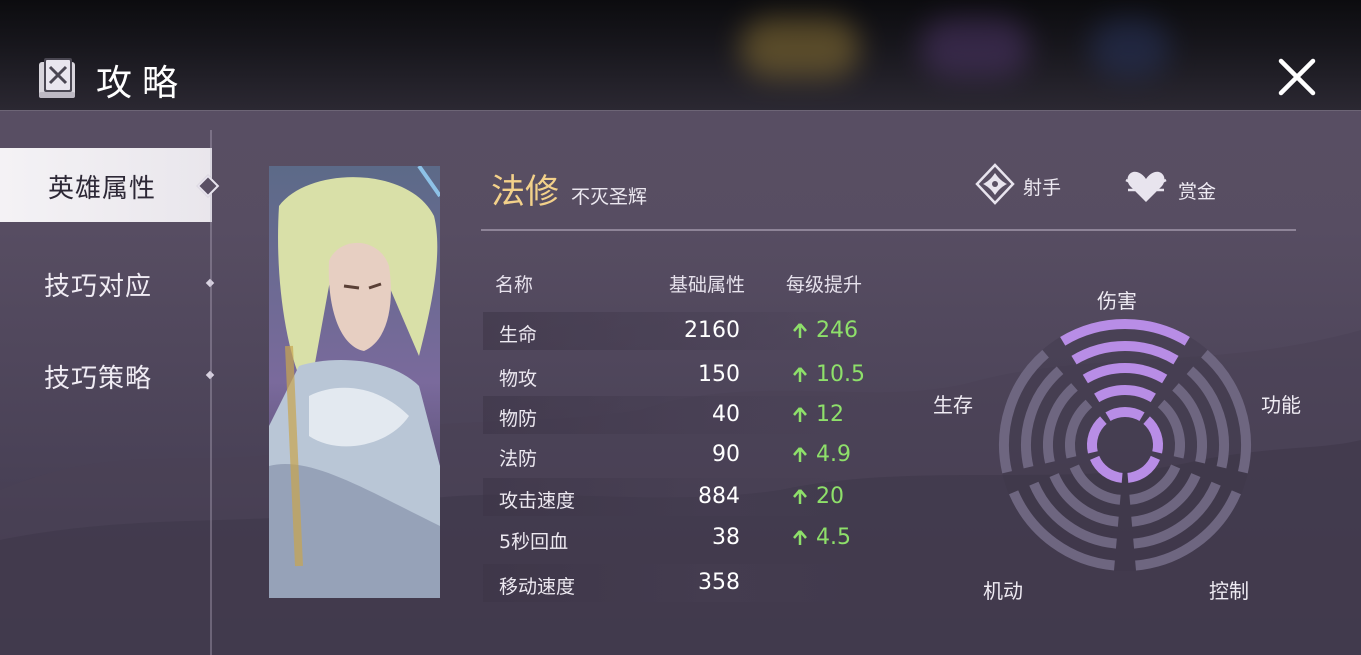  What do you see at coordinates (525, 192) in the screenshot?
I see `hero-name: 法修` at bounding box center [525, 192].